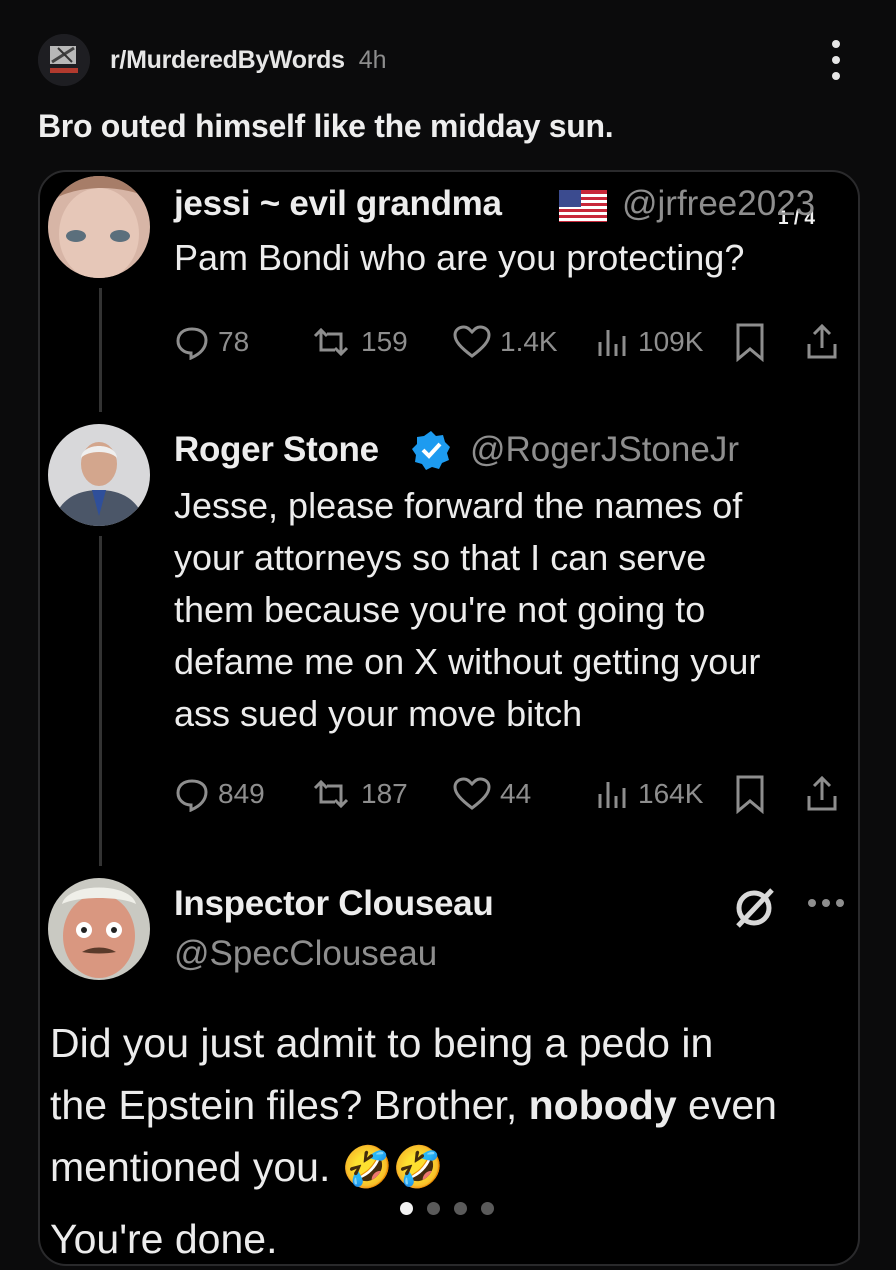 The image size is (896, 1270). I want to click on repost-count: 187, so click(358, 794).